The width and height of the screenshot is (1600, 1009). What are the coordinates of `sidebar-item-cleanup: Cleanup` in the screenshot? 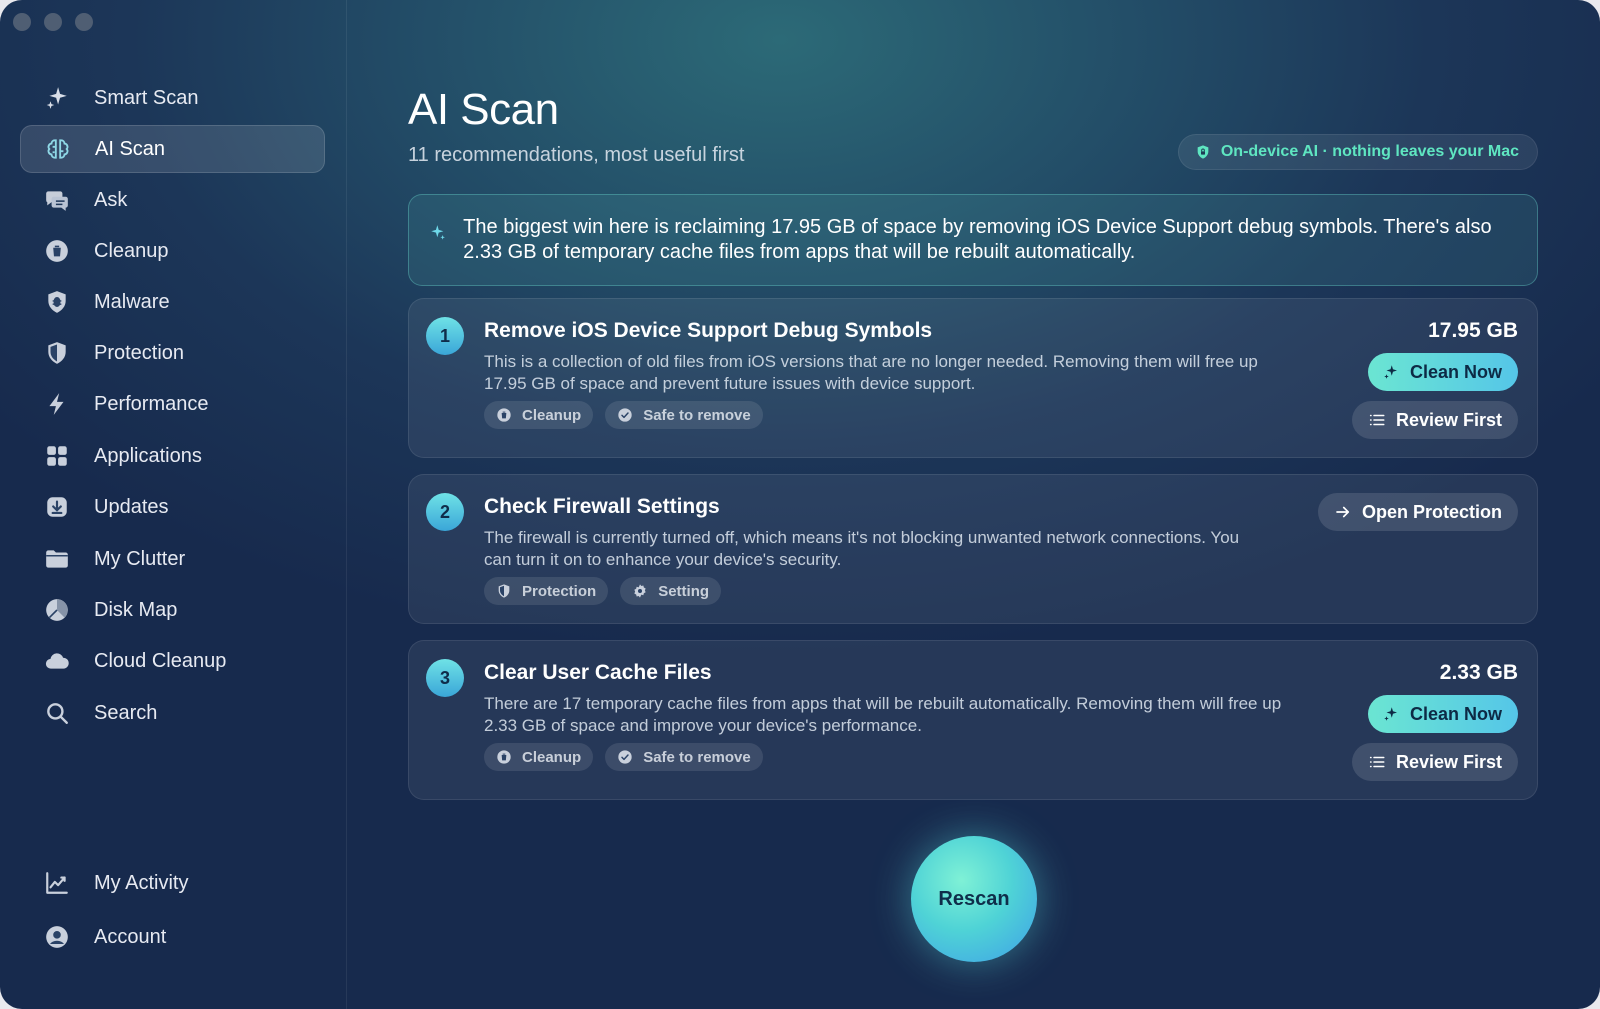 It's located at (172, 251).